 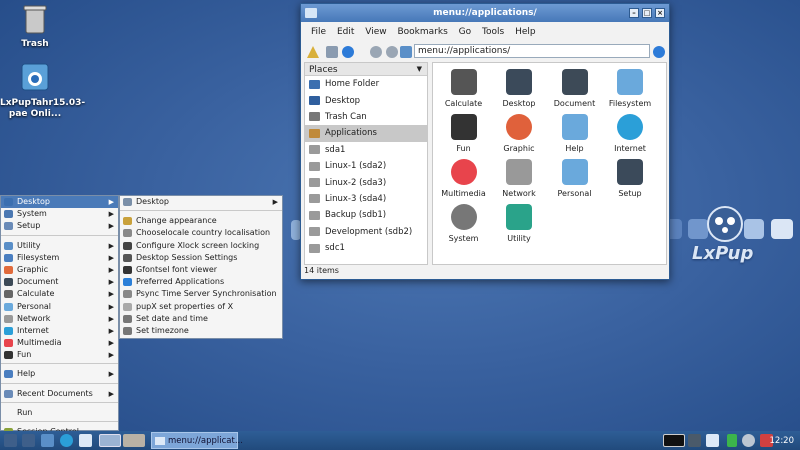 What do you see at coordinates (660, 13) in the screenshot?
I see `close-button: ×` at bounding box center [660, 13].